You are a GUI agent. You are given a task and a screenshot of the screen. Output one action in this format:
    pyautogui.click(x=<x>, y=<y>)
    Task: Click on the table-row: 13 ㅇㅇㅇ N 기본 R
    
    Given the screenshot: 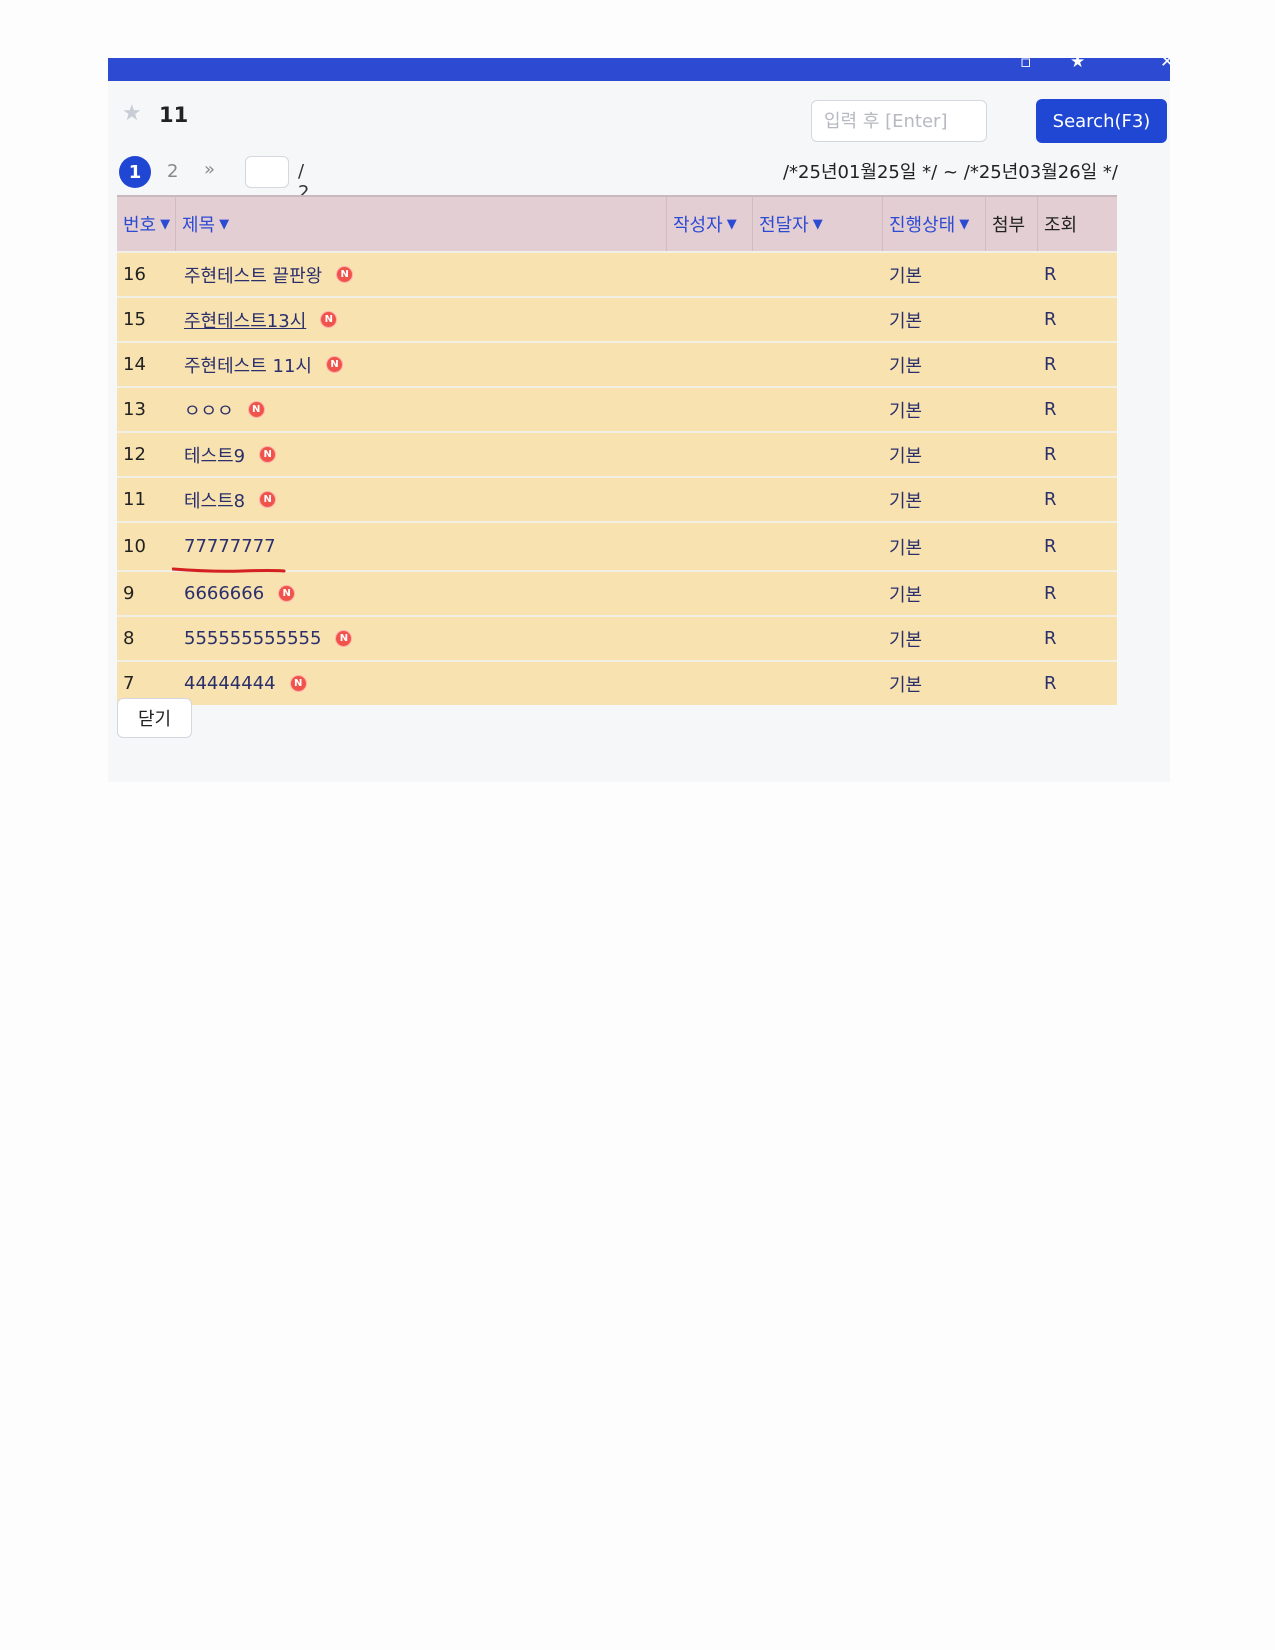 What is the action you would take?
    pyautogui.click(x=617, y=408)
    